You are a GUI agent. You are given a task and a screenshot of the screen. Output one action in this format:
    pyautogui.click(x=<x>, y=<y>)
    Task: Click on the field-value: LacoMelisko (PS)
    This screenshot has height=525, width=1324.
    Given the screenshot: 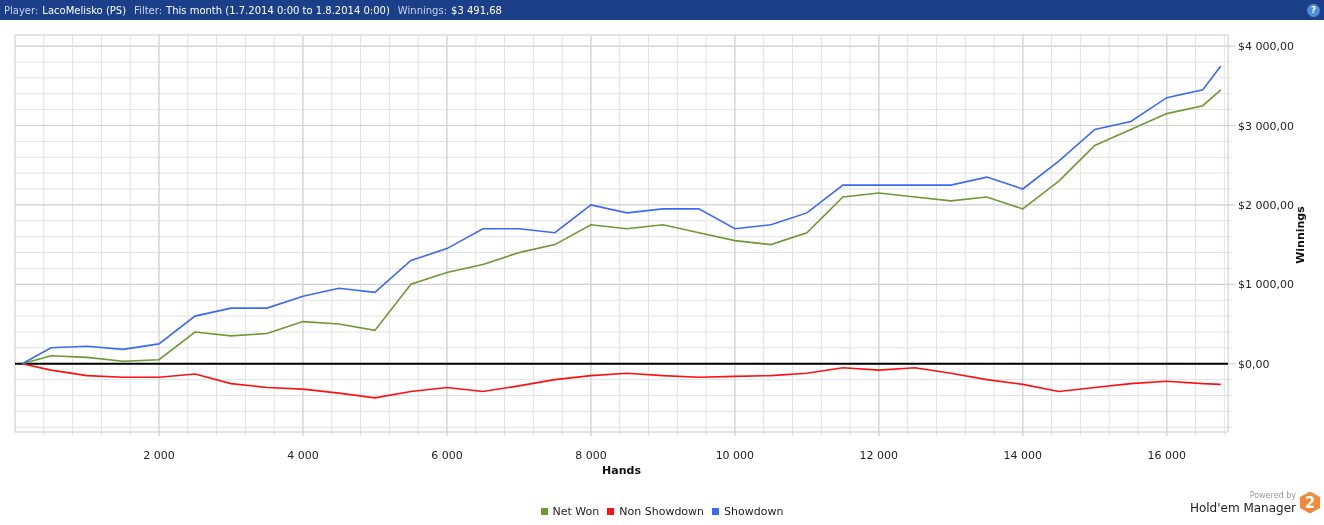 What is the action you would take?
    pyautogui.click(x=84, y=10)
    